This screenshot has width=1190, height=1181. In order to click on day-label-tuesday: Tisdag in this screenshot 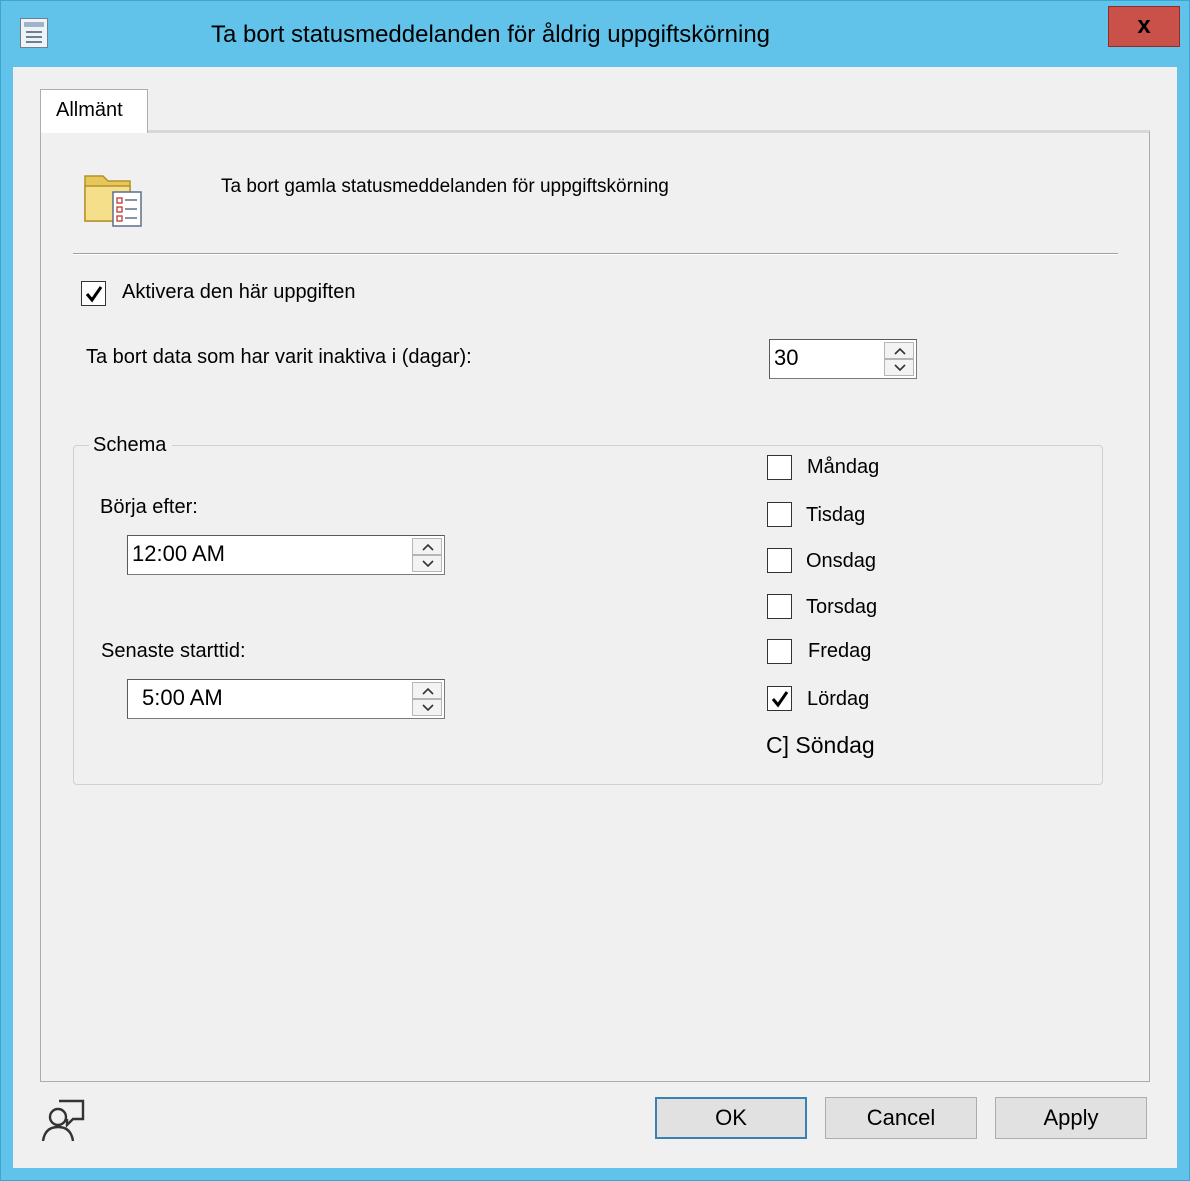, I will do `click(836, 515)`.